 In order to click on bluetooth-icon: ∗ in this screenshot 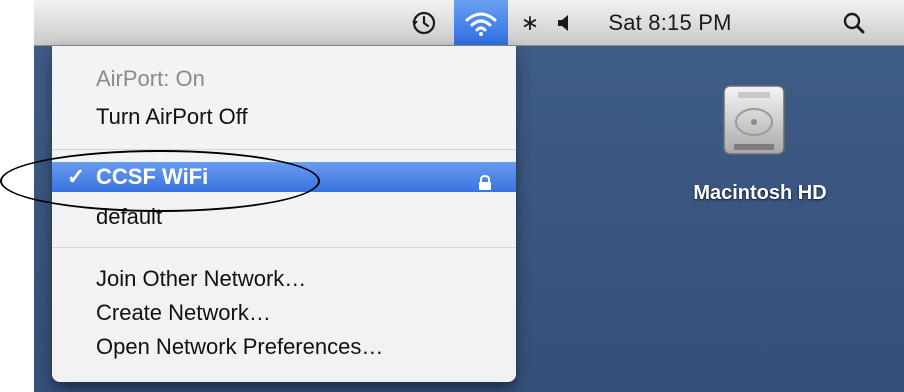, I will do `click(530, 22)`.